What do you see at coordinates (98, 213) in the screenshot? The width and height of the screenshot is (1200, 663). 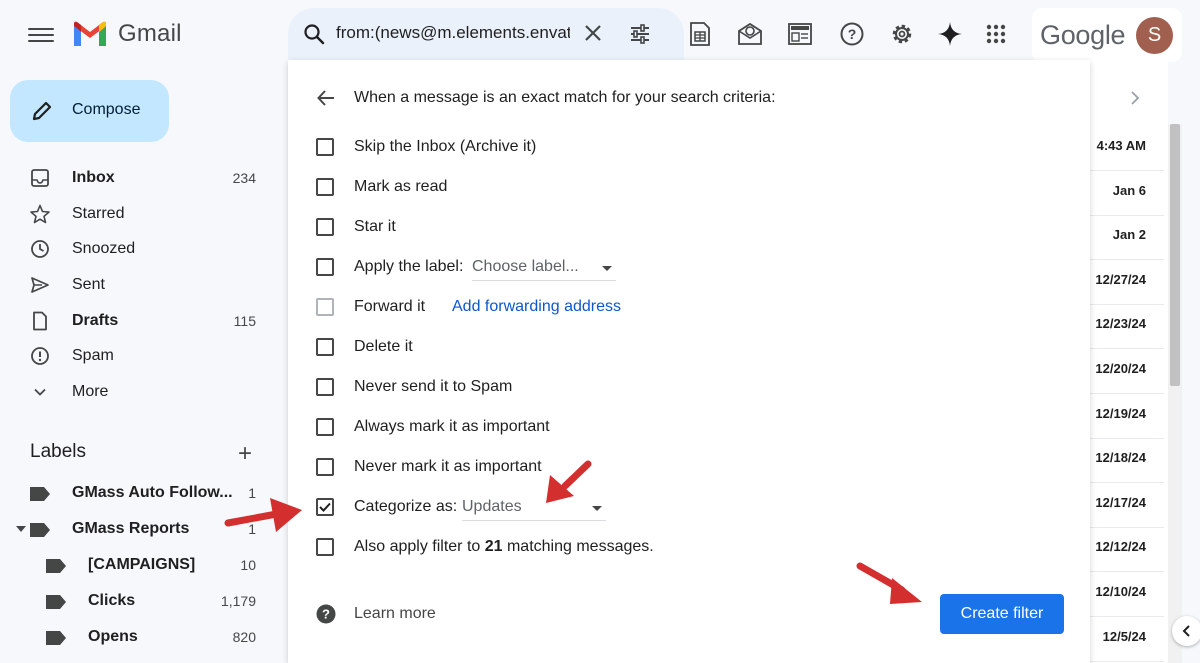 I see `sidebar-item-label: Starred` at bounding box center [98, 213].